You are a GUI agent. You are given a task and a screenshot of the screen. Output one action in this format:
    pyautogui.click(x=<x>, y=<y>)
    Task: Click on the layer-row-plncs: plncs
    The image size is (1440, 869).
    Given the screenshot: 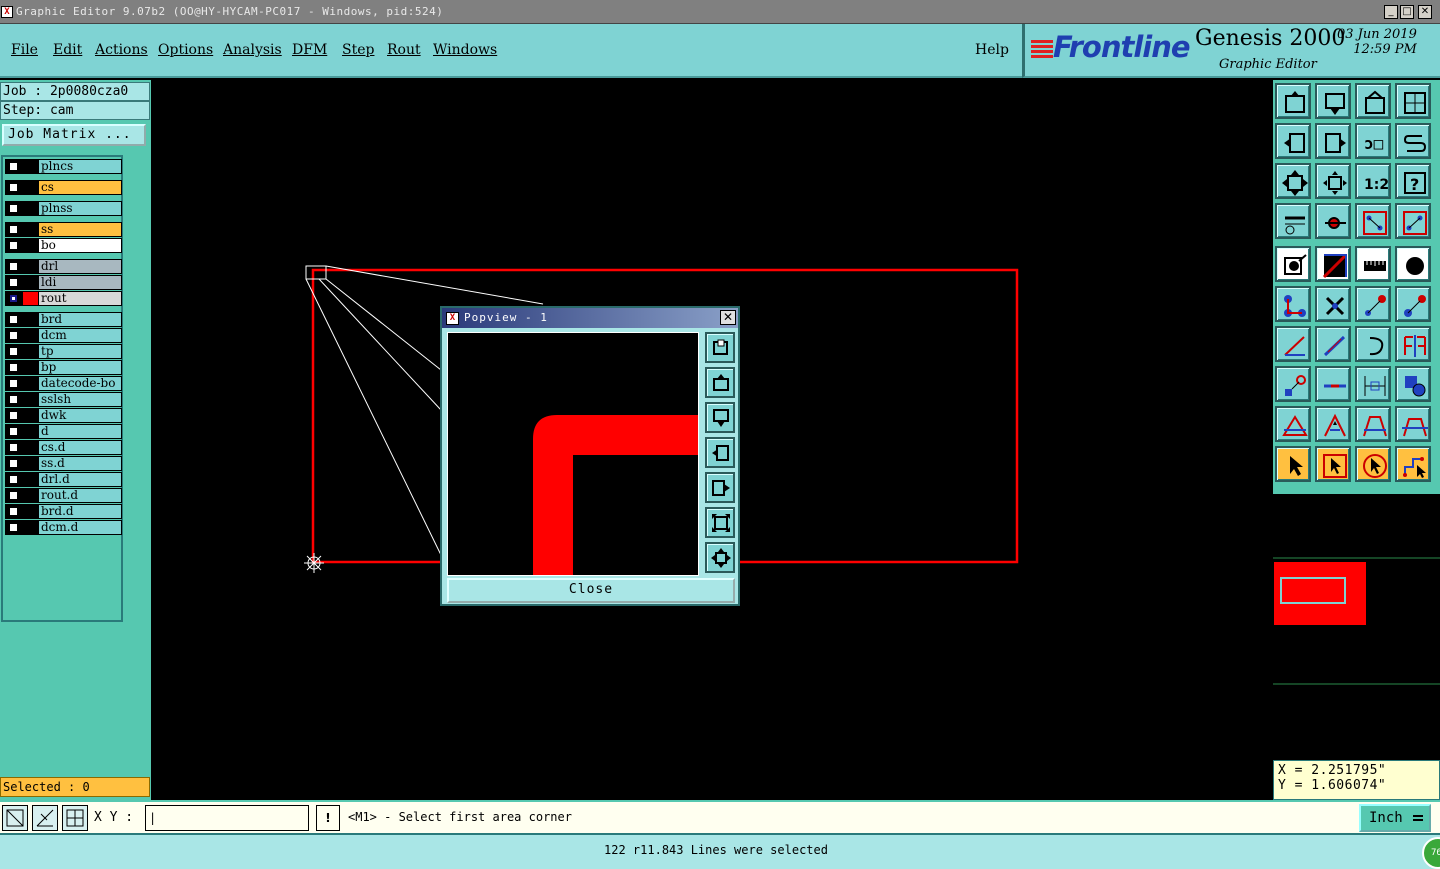 What is the action you would take?
    pyautogui.click(x=63, y=166)
    